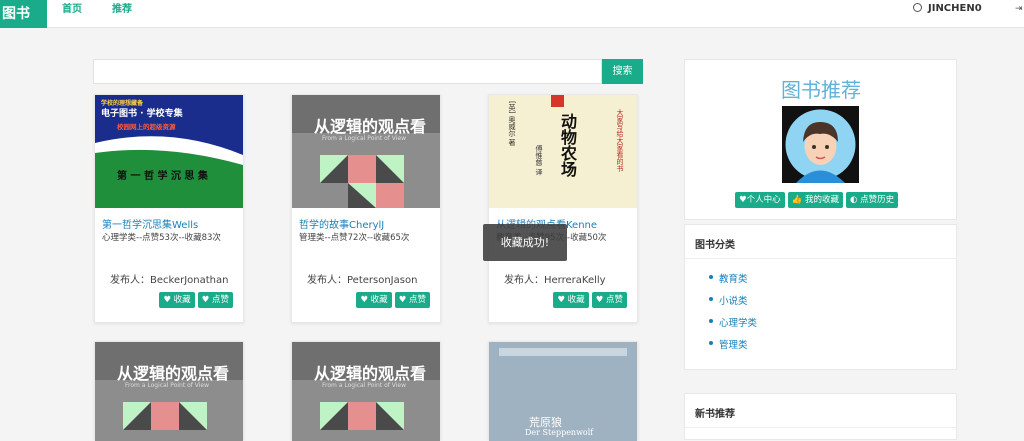 This screenshot has width=1024, height=441. What do you see at coordinates (728, 278) in the screenshot?
I see `category-item: 教育类` at bounding box center [728, 278].